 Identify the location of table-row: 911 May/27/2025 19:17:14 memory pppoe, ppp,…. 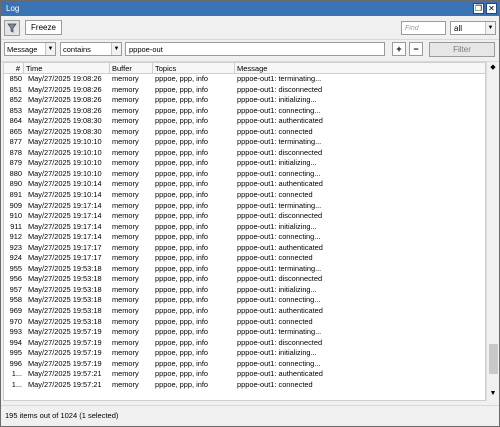
(244, 227).